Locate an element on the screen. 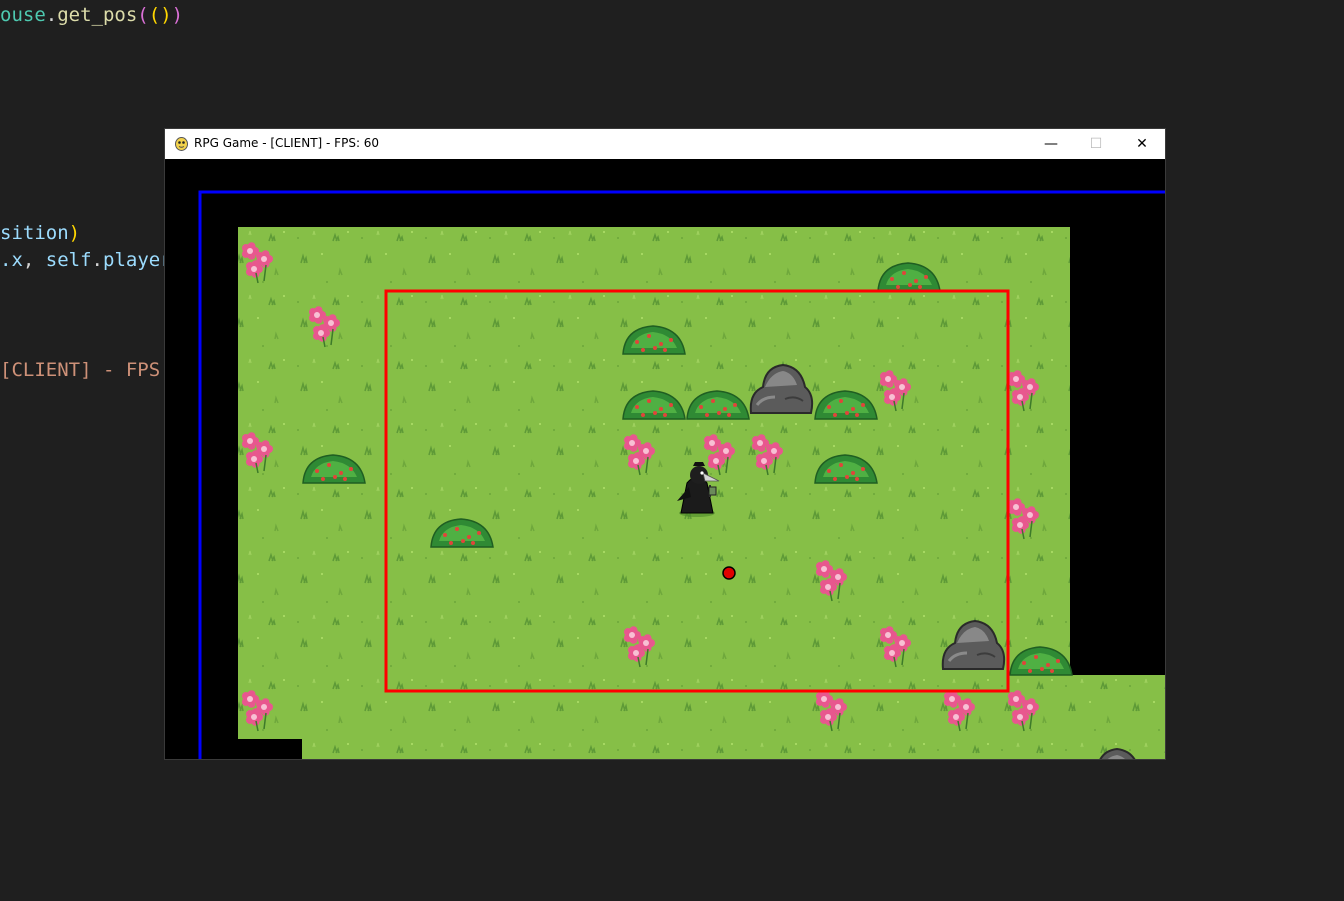  code-line-3: .x, self.player is located at coordinates (86, 260).